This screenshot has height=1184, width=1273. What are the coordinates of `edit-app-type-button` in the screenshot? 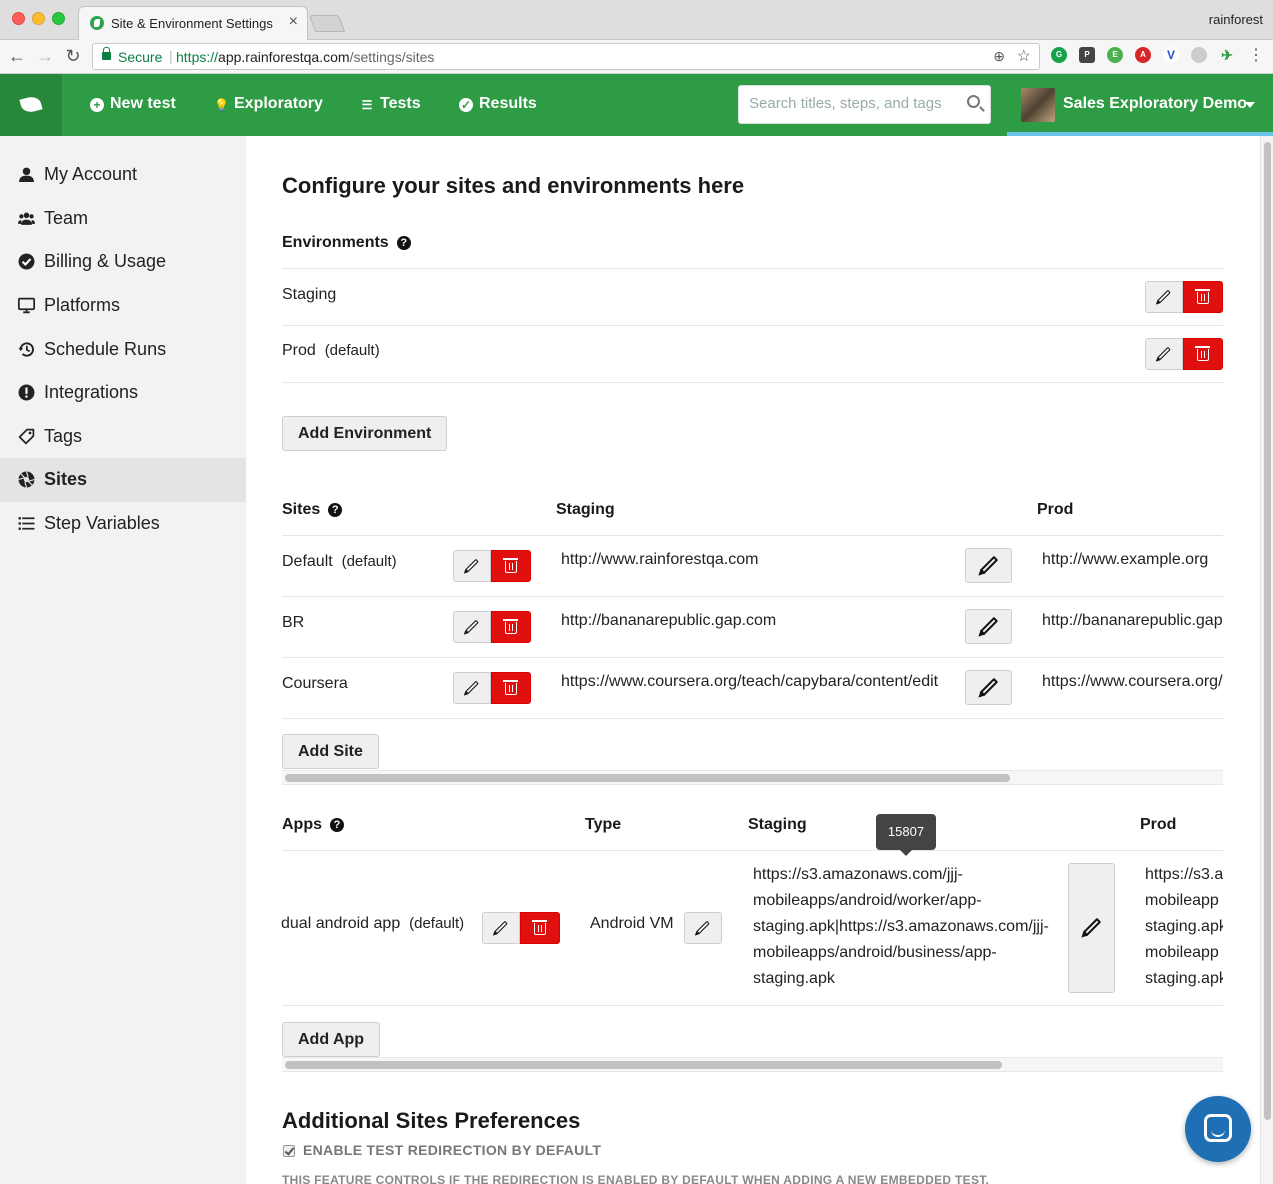 It's located at (703, 928).